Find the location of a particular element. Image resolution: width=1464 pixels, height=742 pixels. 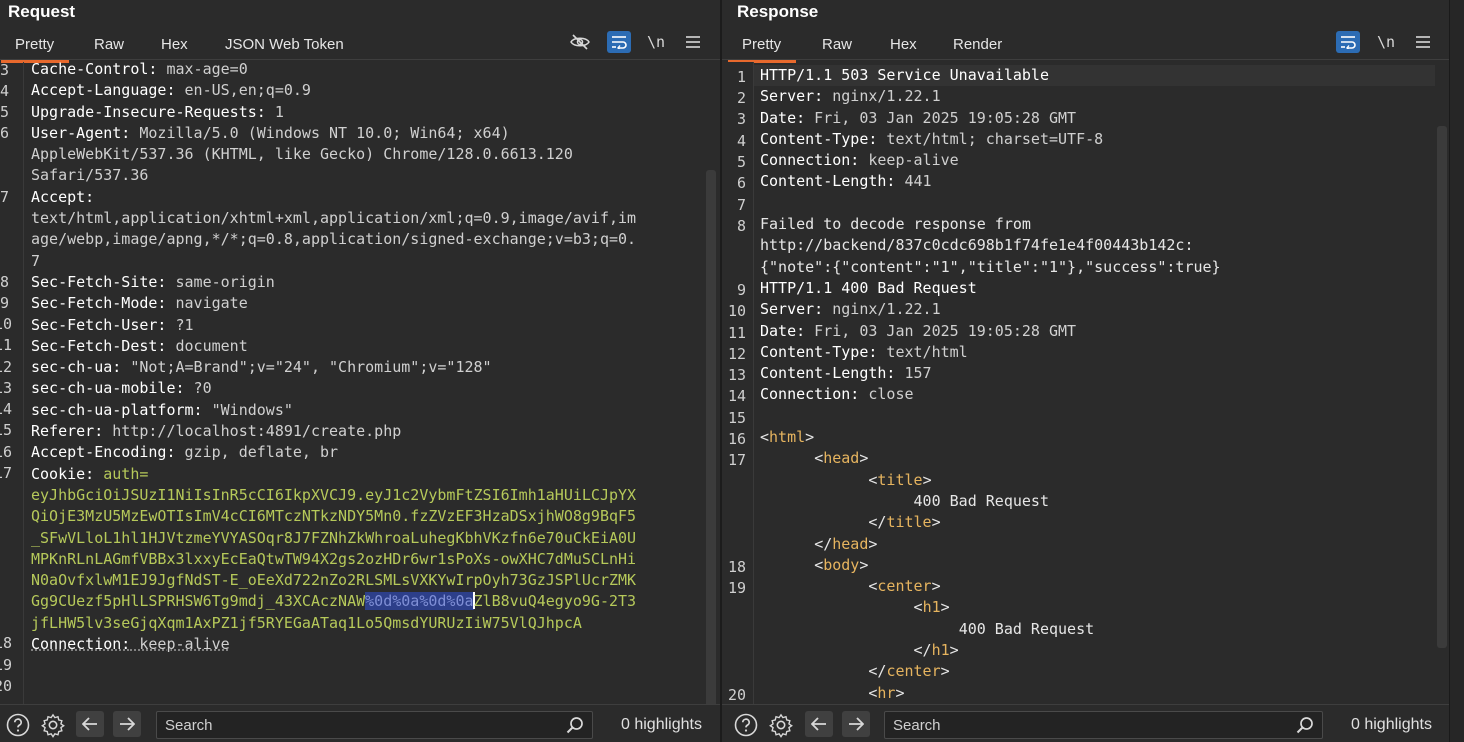

code-line: Sec-Fetch-Dest: document is located at coordinates (333, 346).